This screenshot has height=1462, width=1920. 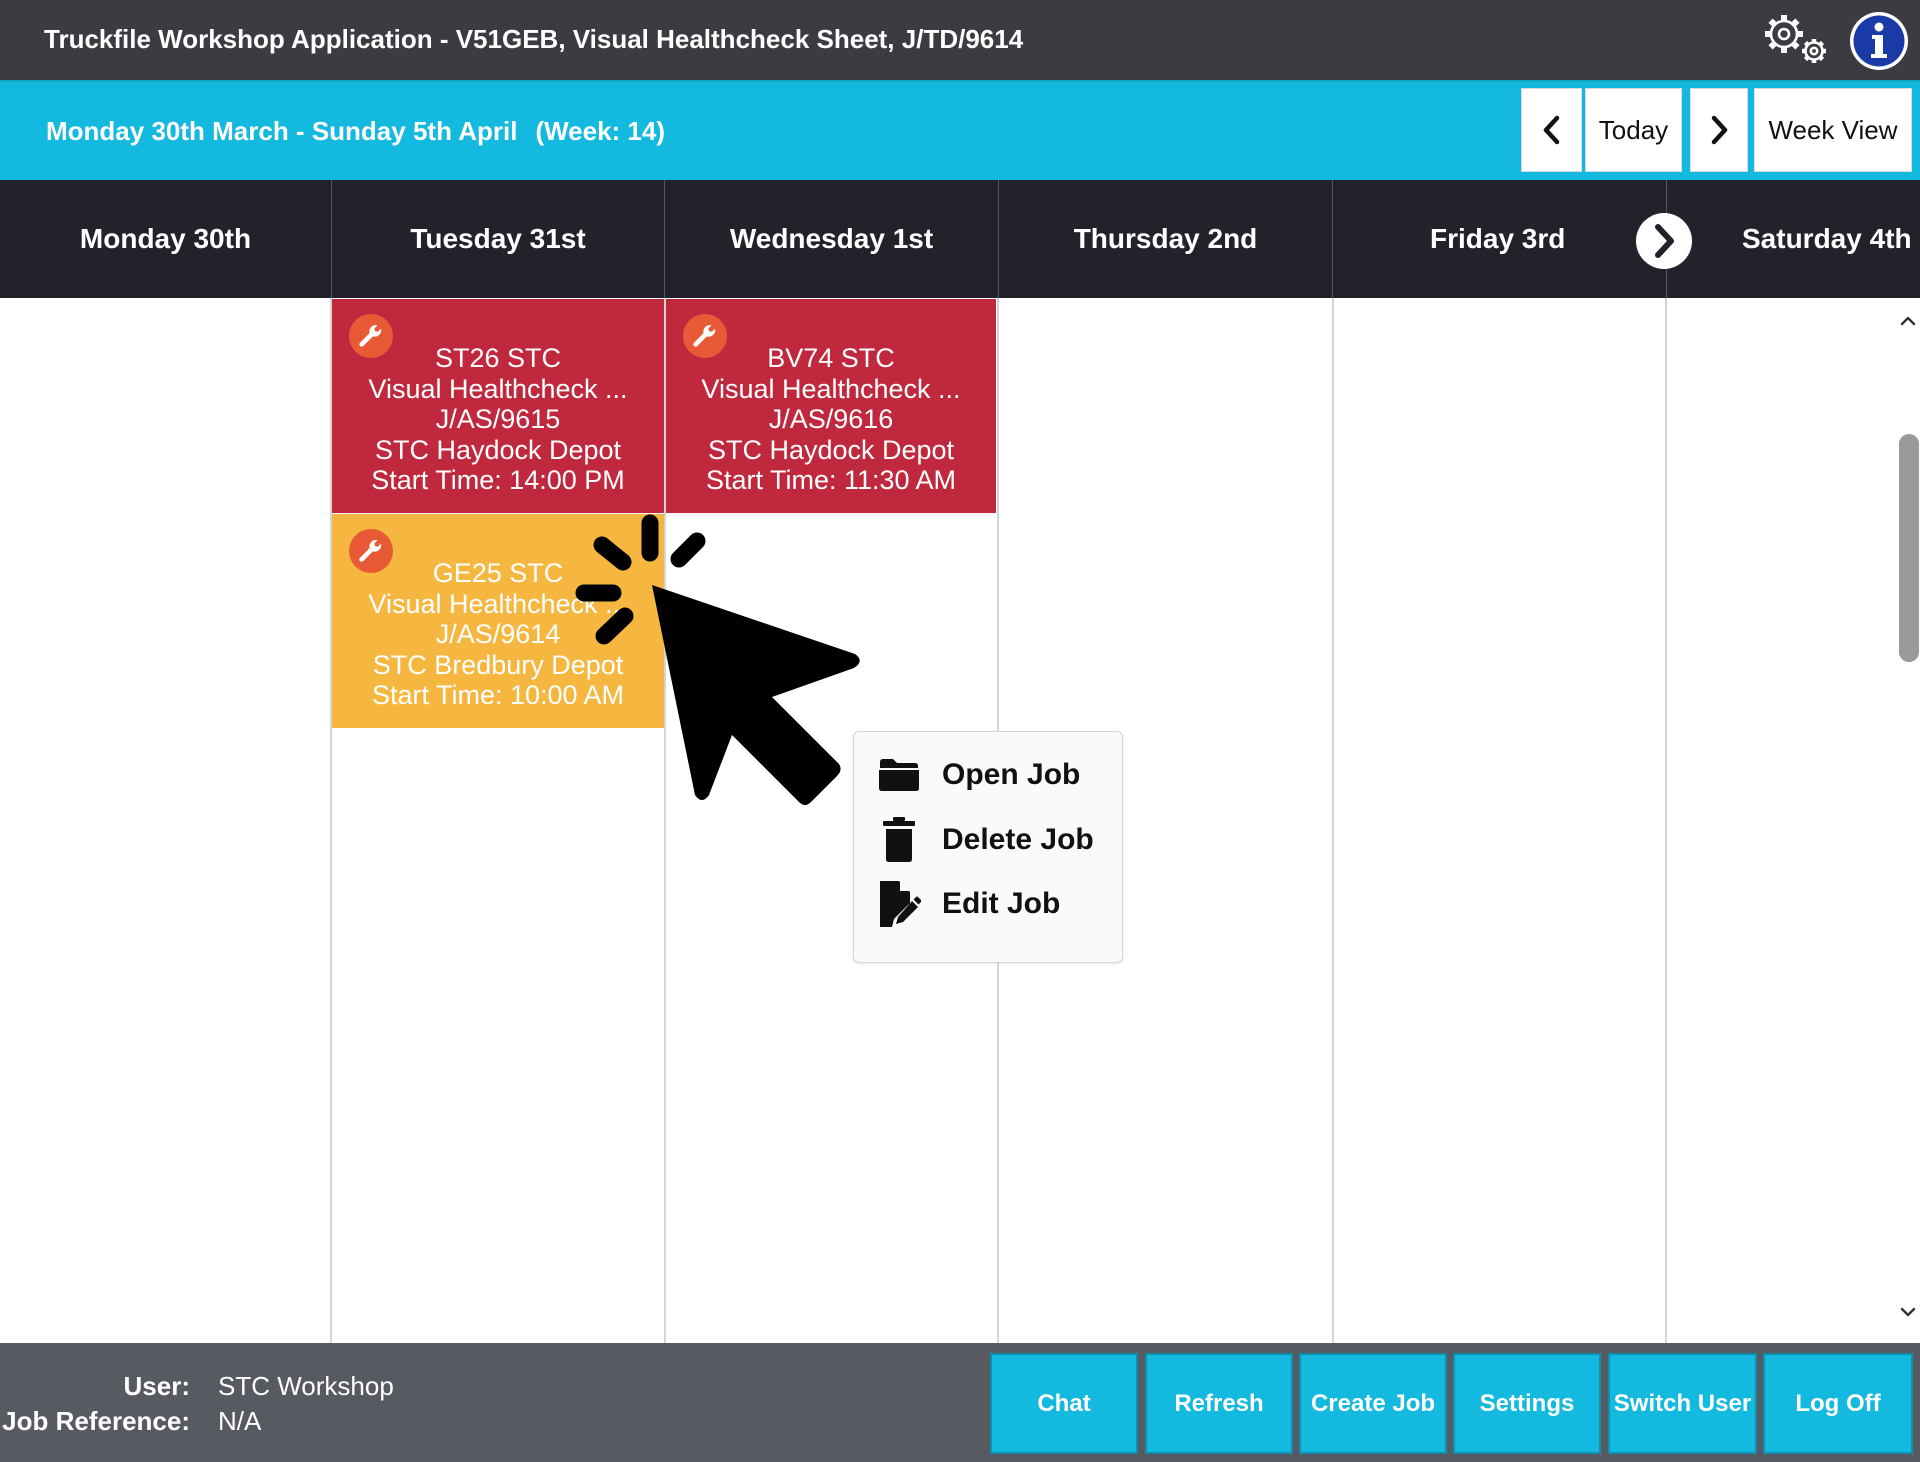 I want to click on open-job-menu-item: Open Job, so click(x=978, y=775).